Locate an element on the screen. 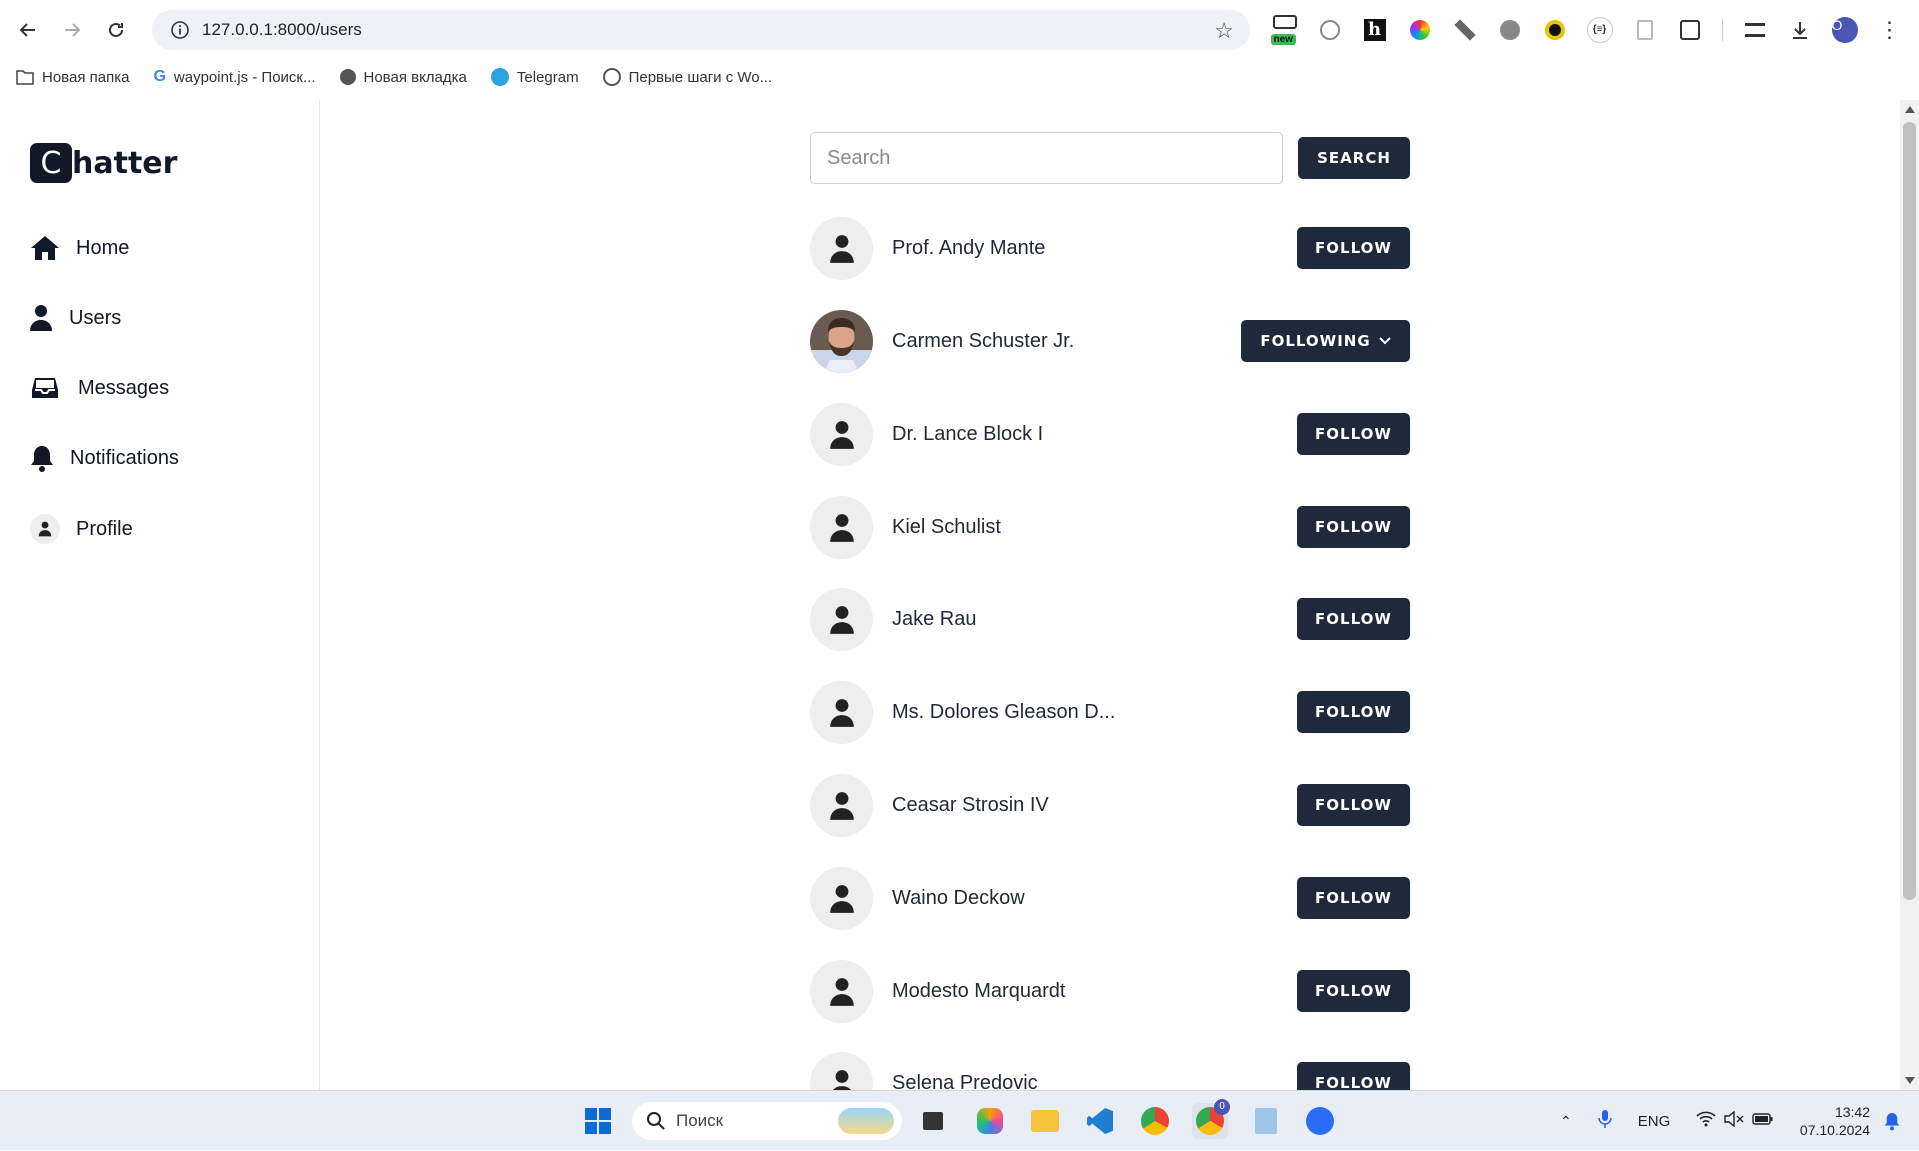 The image size is (1919, 1151). user-icon is located at coordinates (41, 318).